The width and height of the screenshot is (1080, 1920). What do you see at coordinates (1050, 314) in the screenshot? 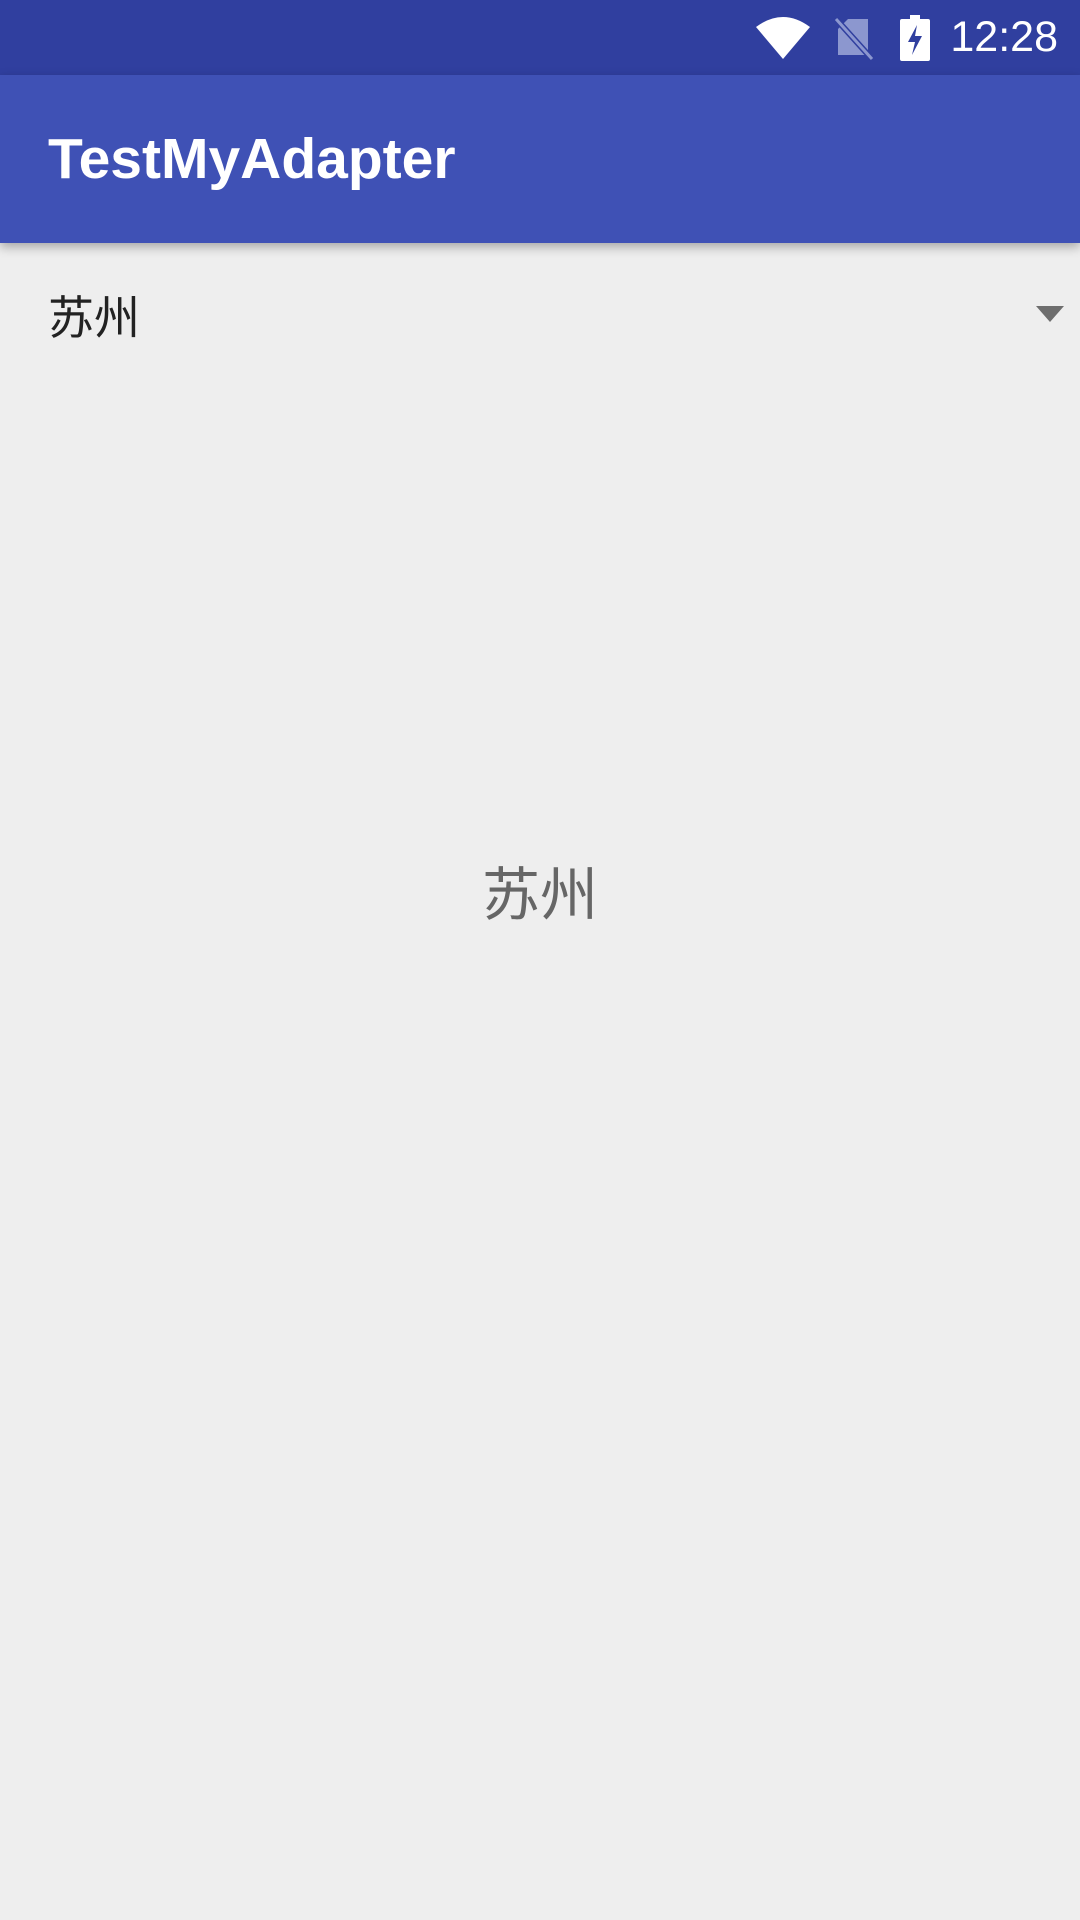
I see `dropdown-arrow-icon` at bounding box center [1050, 314].